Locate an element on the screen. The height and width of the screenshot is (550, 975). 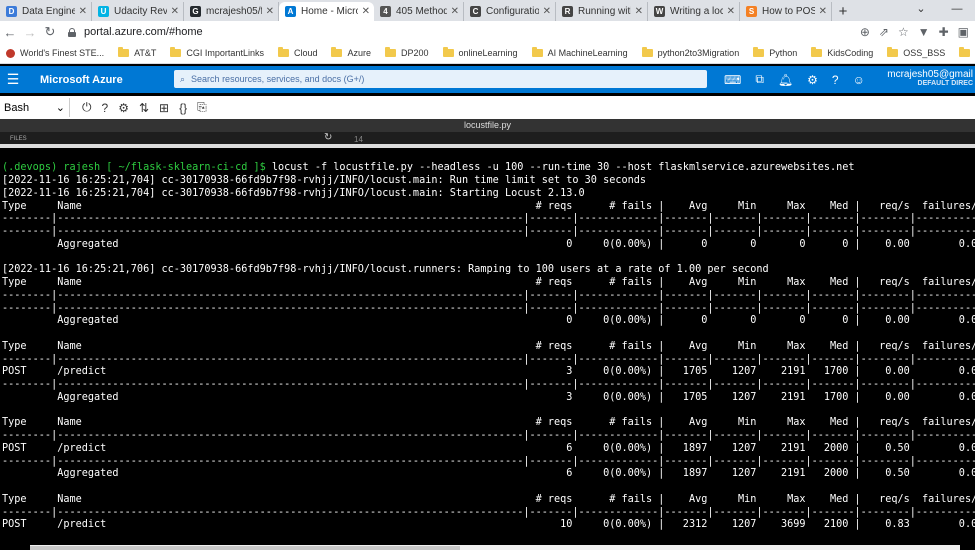
bookmark-item: Python is located at coordinates (775, 52).